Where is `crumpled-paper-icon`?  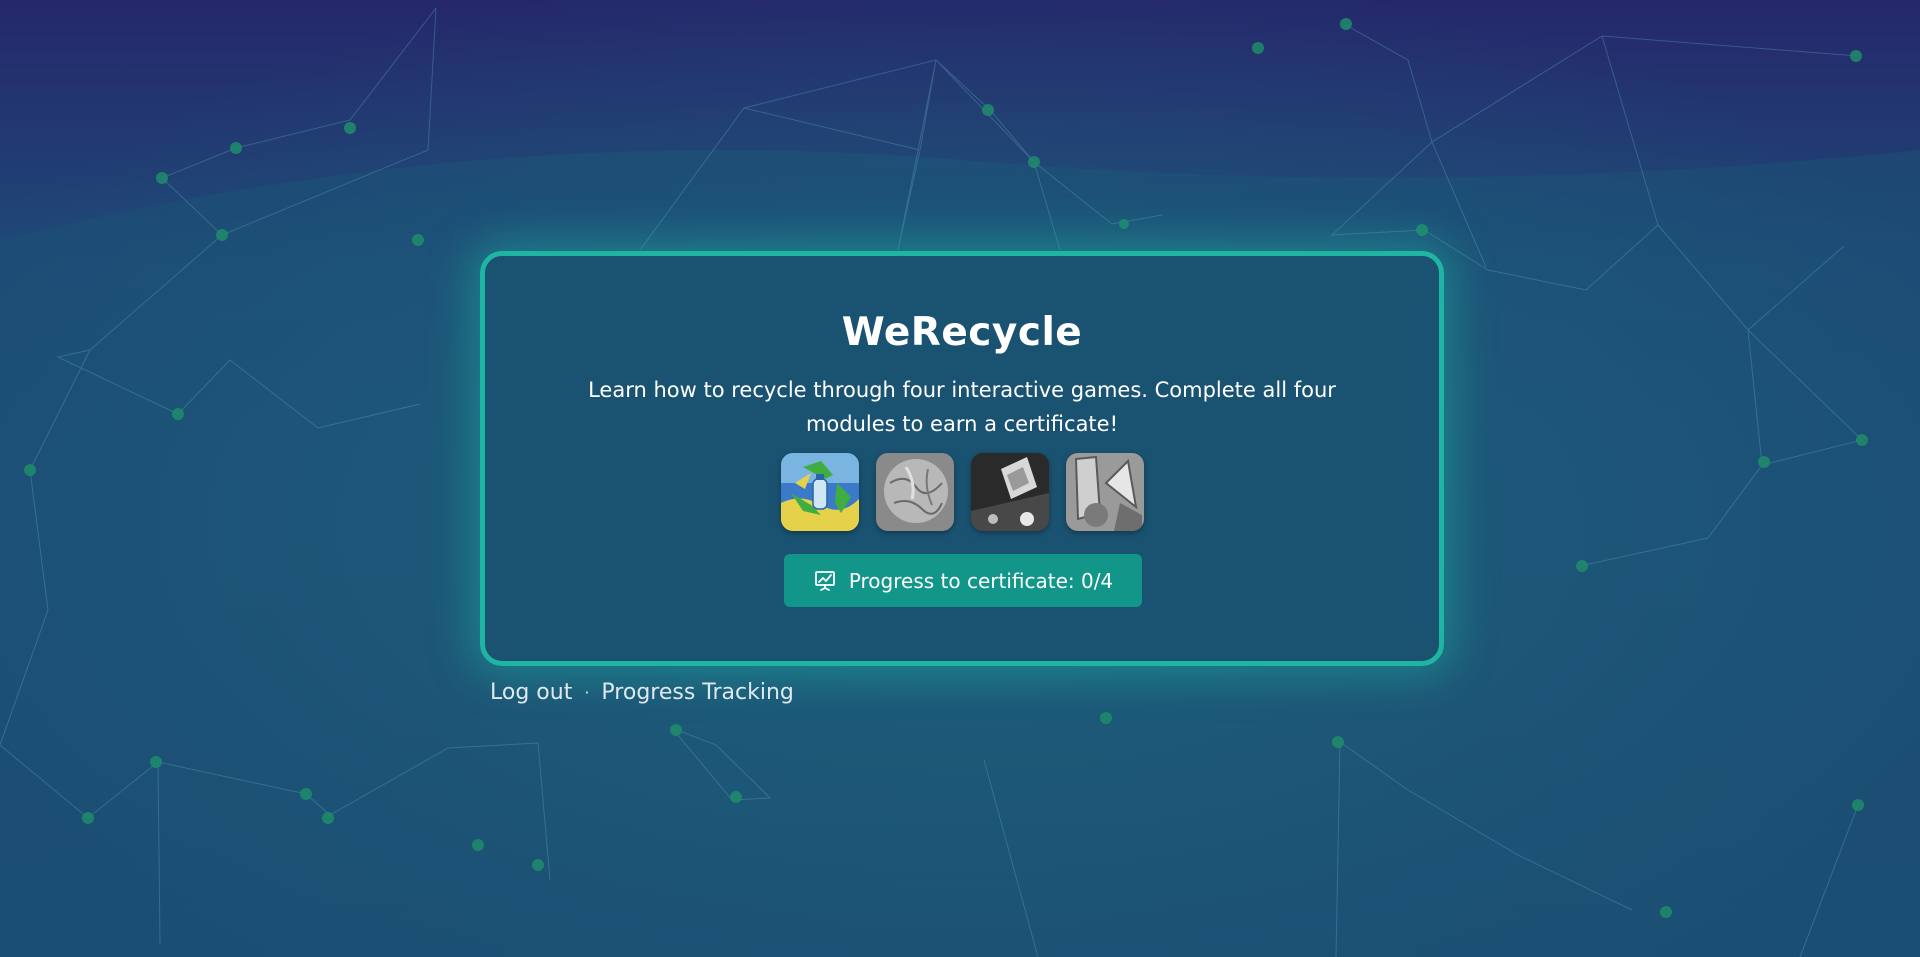
crumpled-paper-icon is located at coordinates (914, 492).